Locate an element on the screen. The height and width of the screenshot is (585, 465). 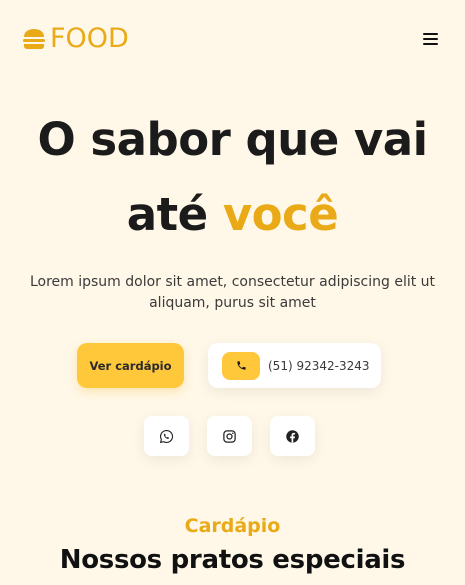
hamburger-menu-icon is located at coordinates (430, 34).